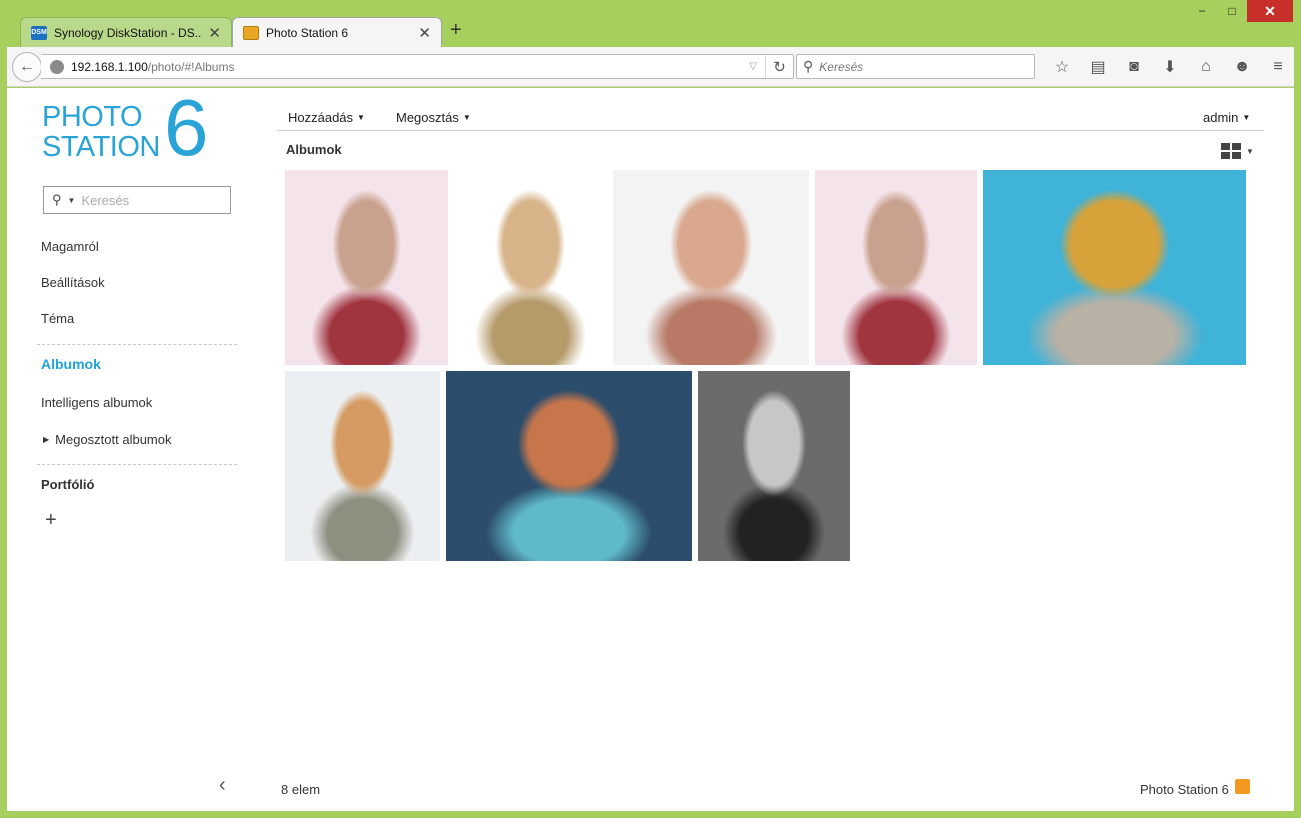 The width and height of the screenshot is (1301, 818). I want to click on sidebar-item-theme: Téma, so click(57, 318).